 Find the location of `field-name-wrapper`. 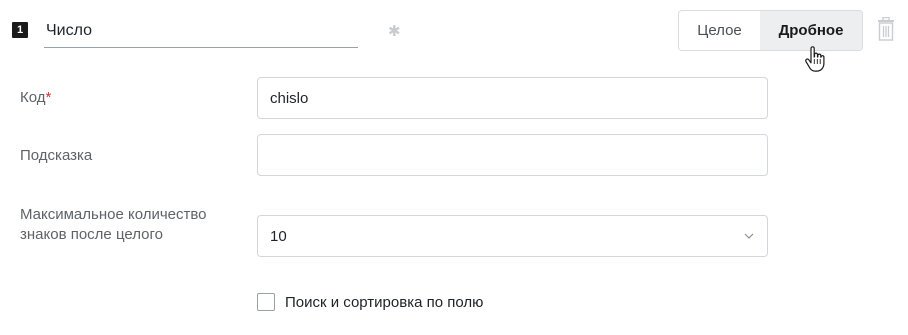

field-name-wrapper is located at coordinates (201, 31).